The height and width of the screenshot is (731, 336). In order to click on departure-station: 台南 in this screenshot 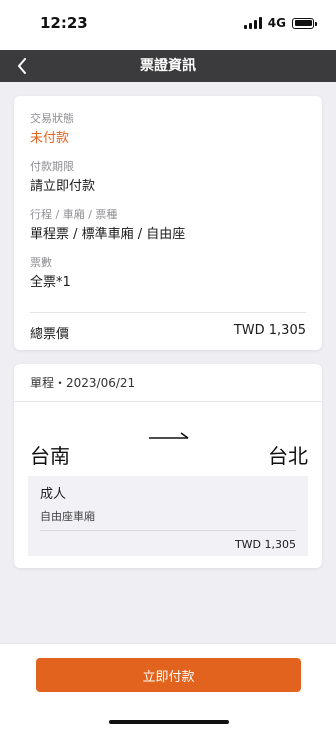, I will do `click(50, 456)`.